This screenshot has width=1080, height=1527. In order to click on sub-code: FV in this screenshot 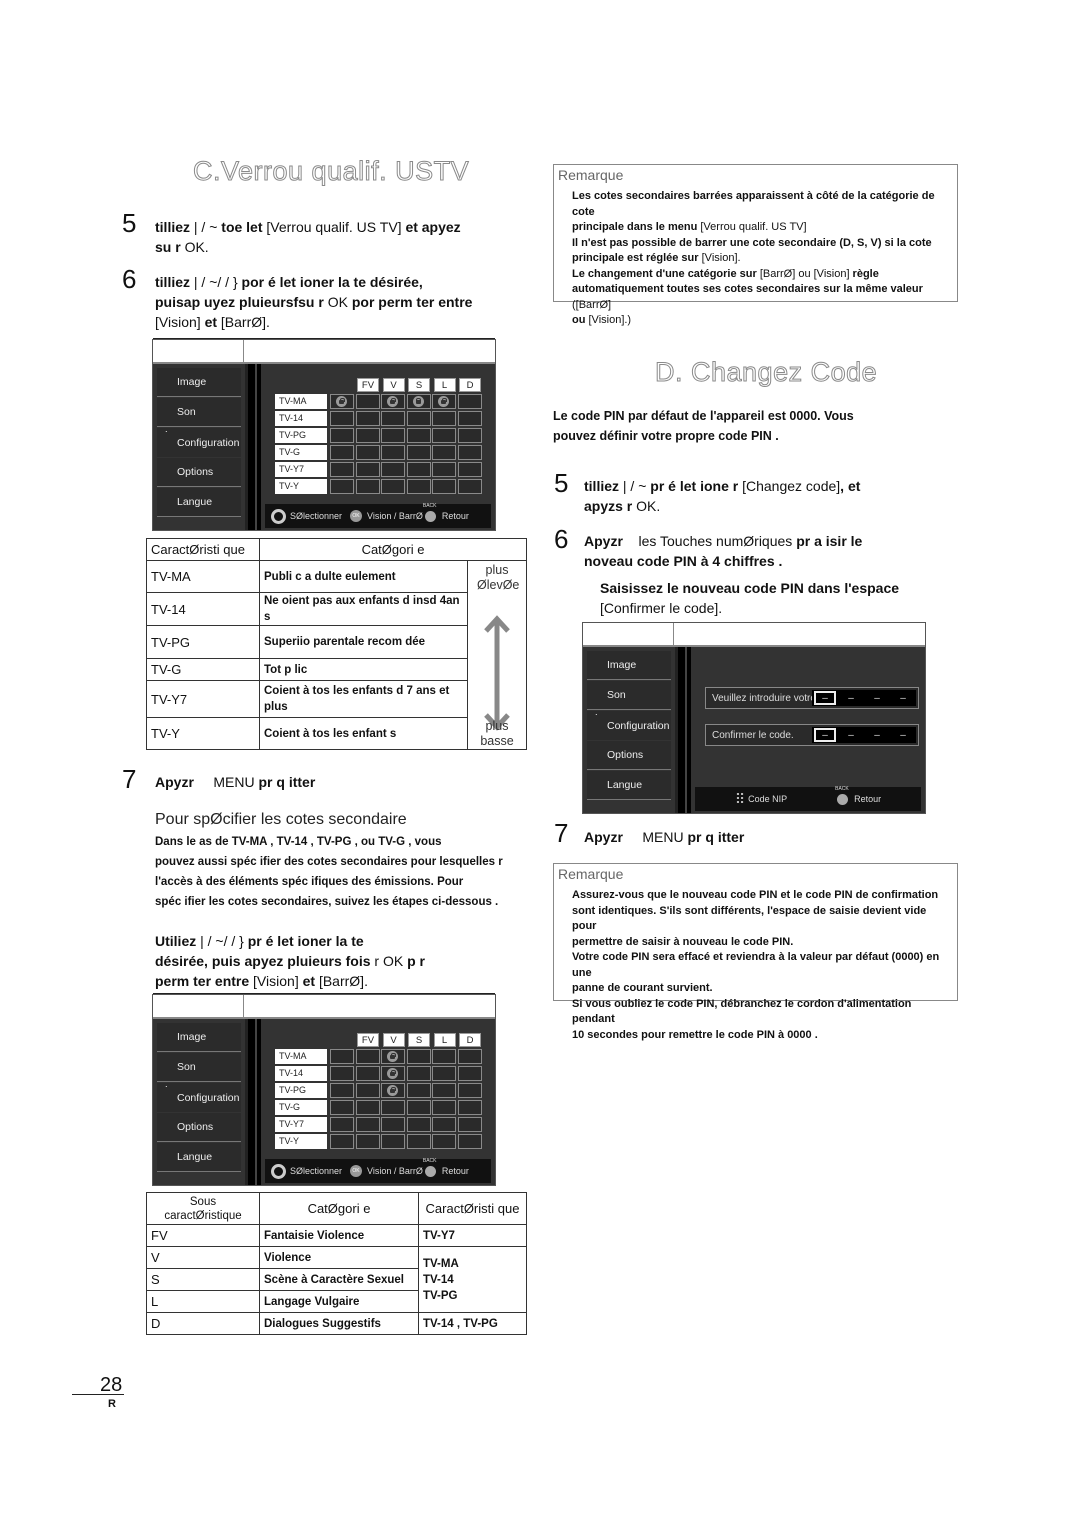, I will do `click(203, 1235)`.